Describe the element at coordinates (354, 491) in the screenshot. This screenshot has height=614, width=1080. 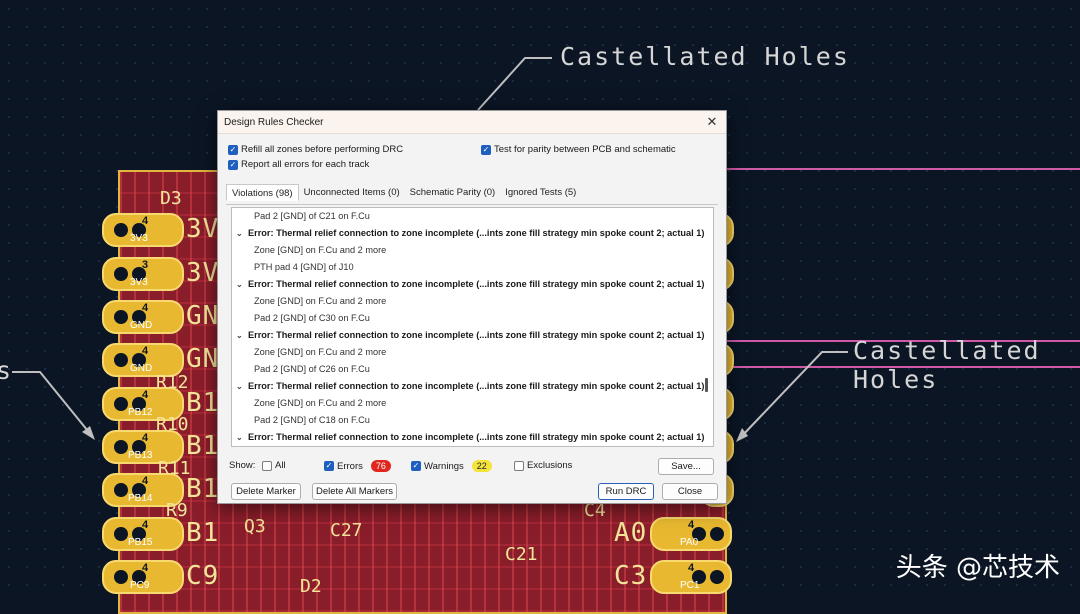
I see `delete-all-markers-button: Delete All Markers` at that location.